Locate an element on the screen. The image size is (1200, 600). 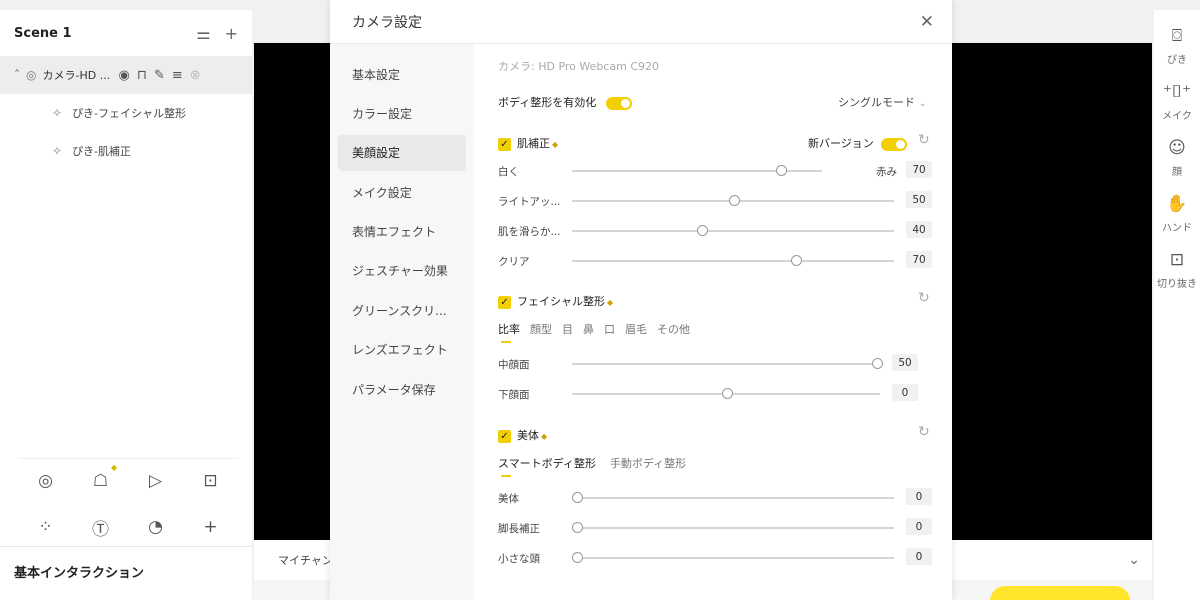
slider-track-leg is located at coordinates (733, 528).